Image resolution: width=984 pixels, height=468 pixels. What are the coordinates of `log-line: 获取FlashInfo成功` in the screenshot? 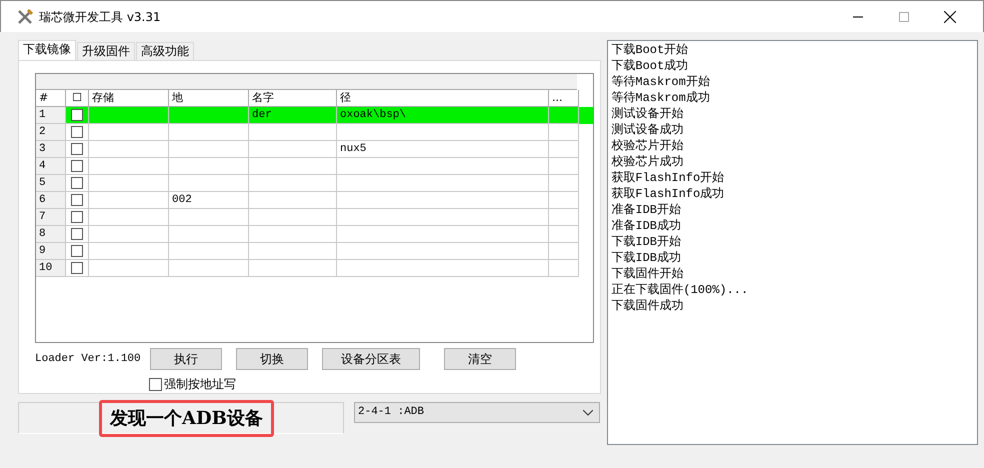 It's located at (668, 194).